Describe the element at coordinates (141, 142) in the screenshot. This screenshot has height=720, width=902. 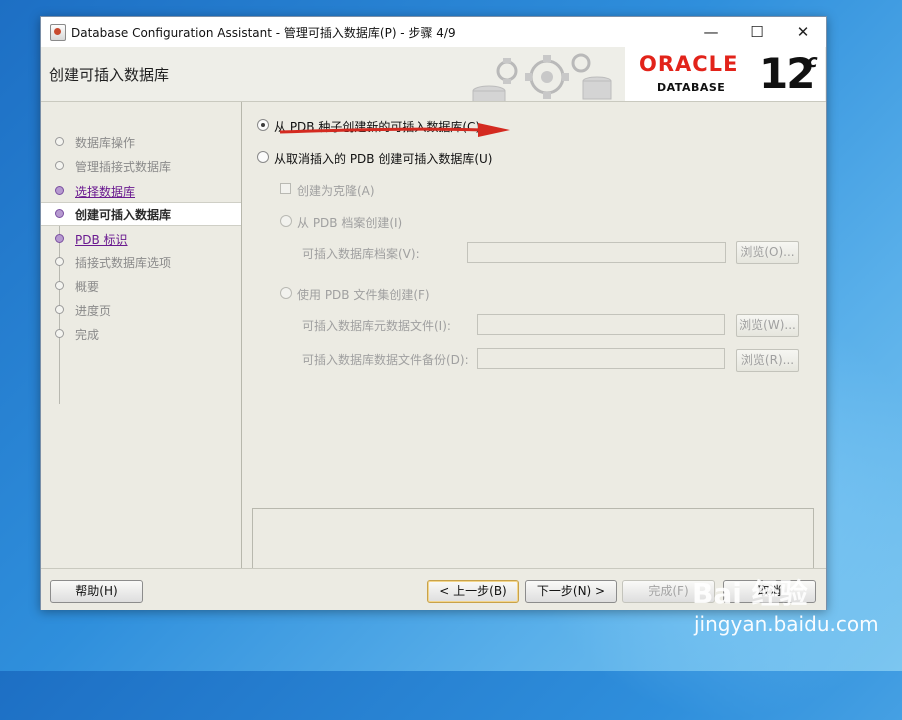
I see `step-database-operation: 数据库操作` at that location.